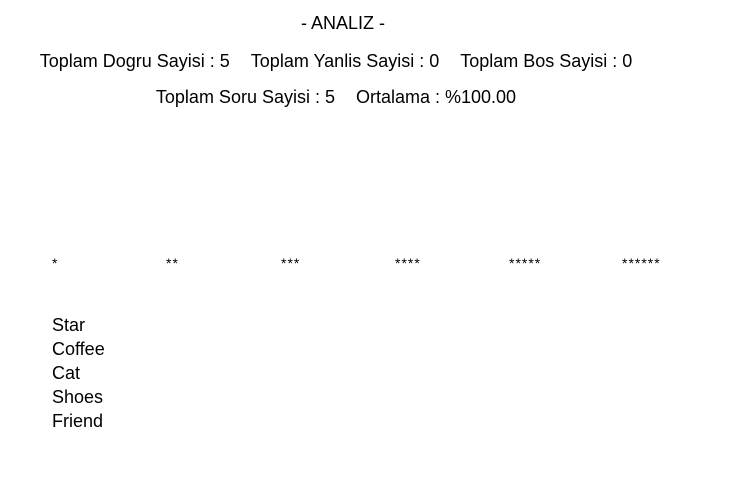  What do you see at coordinates (78, 397) in the screenshot?
I see `word-item: Shoes` at bounding box center [78, 397].